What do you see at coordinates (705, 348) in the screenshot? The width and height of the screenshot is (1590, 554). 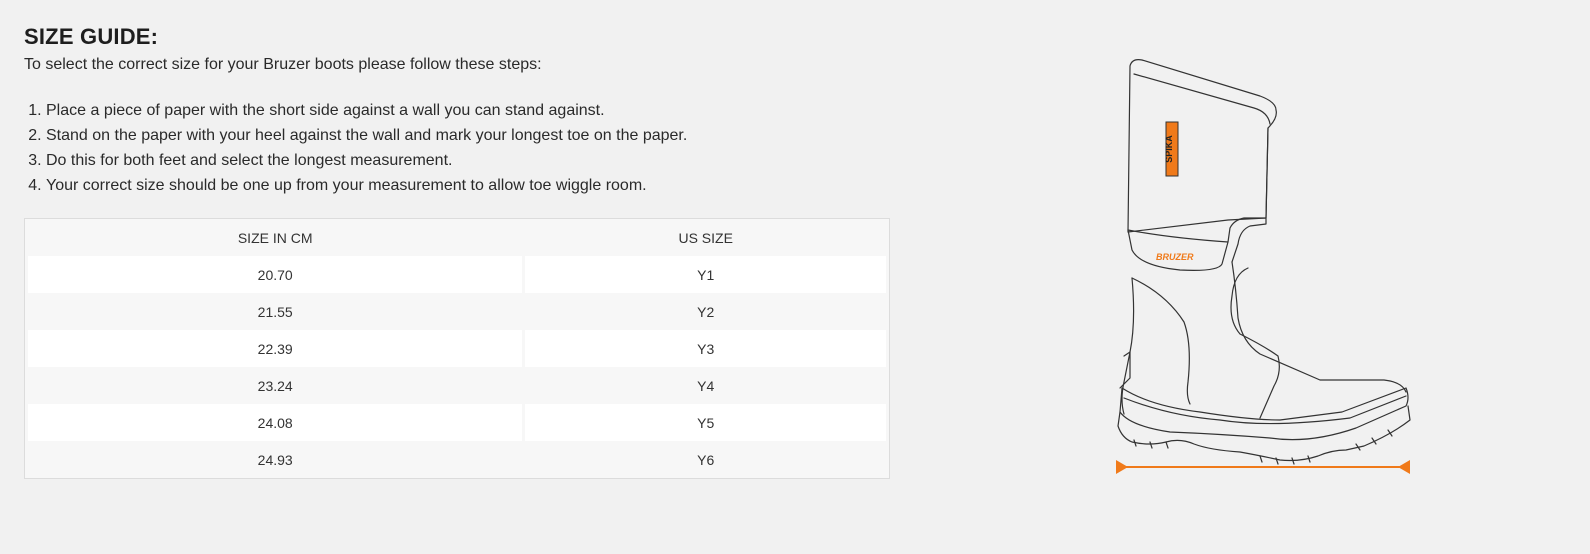 I see `us-size-cell: Y3` at bounding box center [705, 348].